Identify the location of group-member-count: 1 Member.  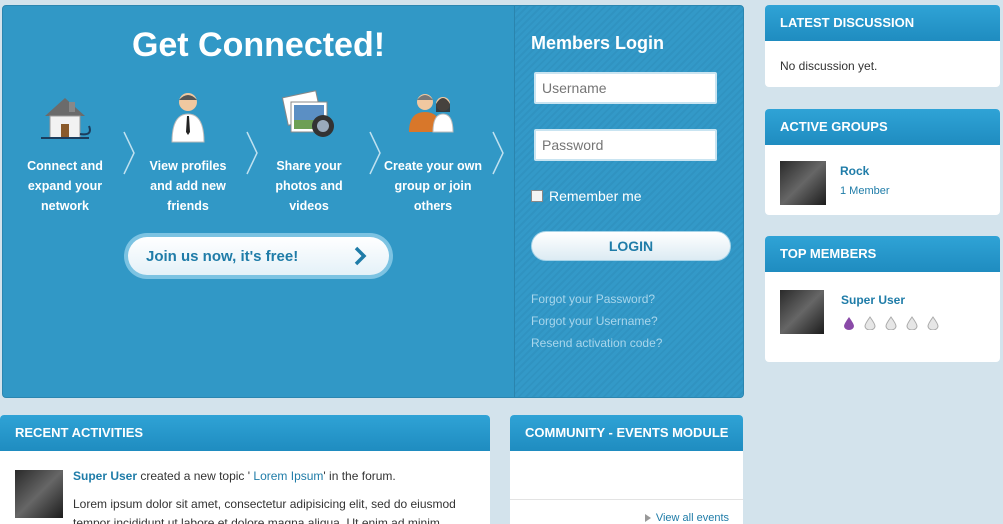
(865, 191).